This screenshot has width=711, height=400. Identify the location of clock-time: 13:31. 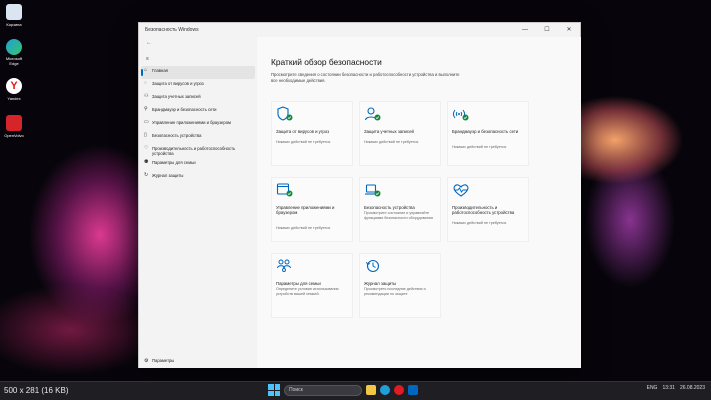
(668, 388).